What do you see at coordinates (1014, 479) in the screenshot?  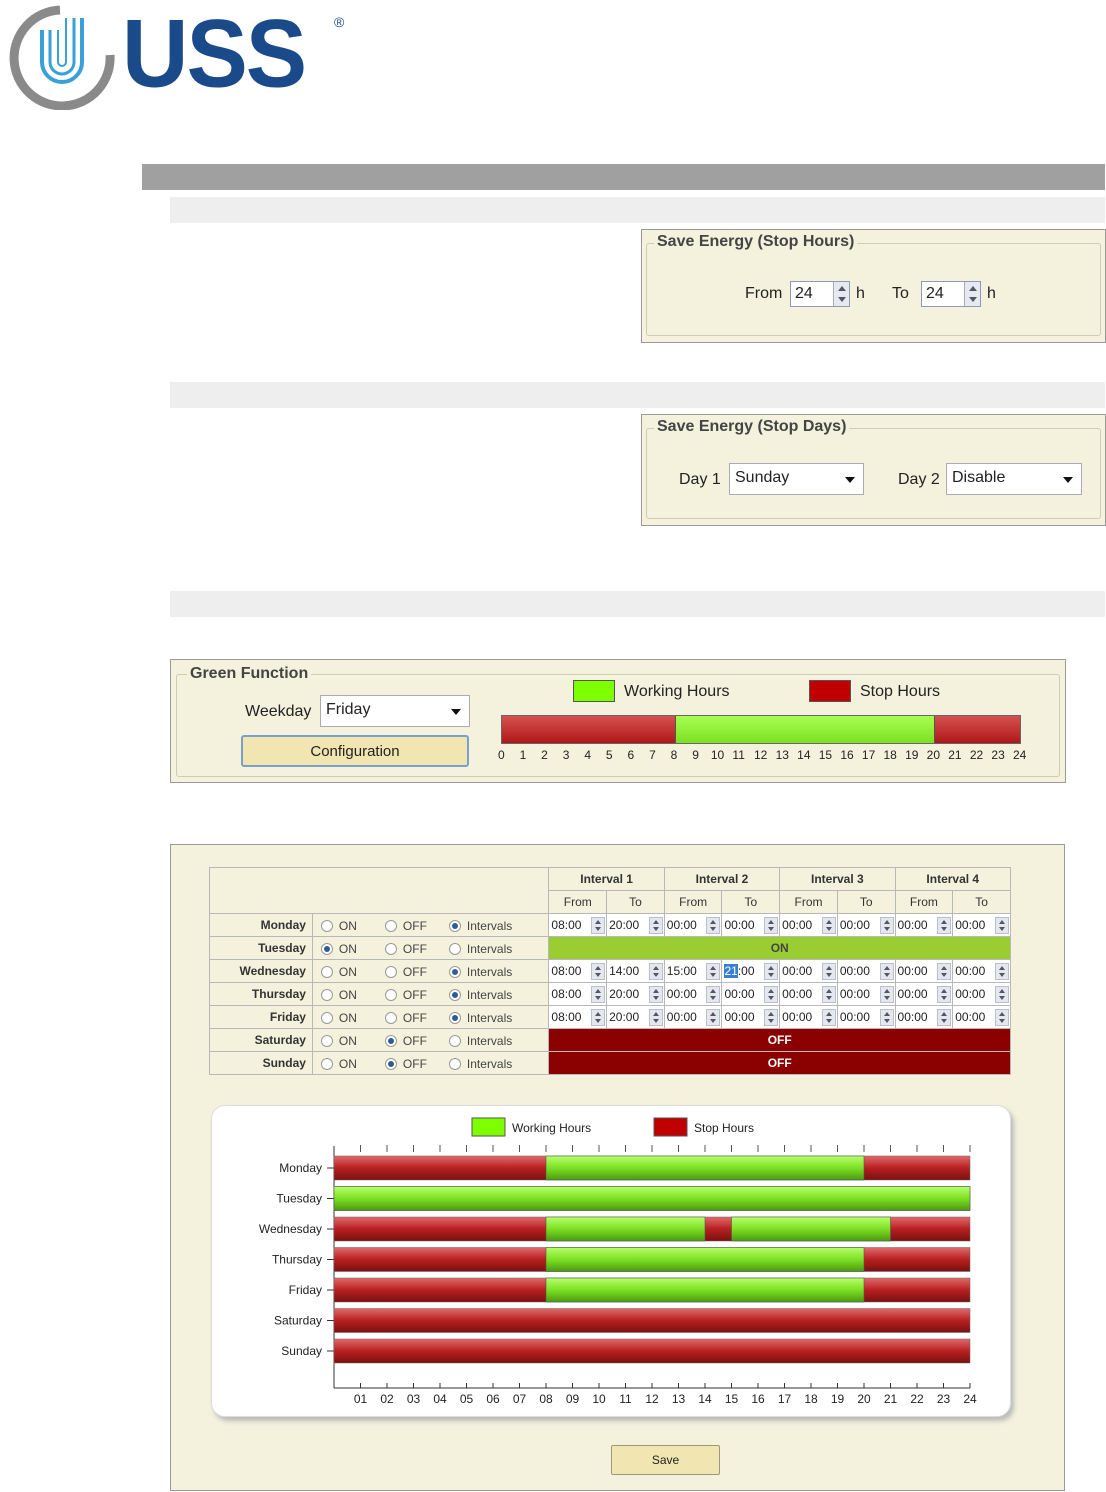 I see `day2-select: Disable` at bounding box center [1014, 479].